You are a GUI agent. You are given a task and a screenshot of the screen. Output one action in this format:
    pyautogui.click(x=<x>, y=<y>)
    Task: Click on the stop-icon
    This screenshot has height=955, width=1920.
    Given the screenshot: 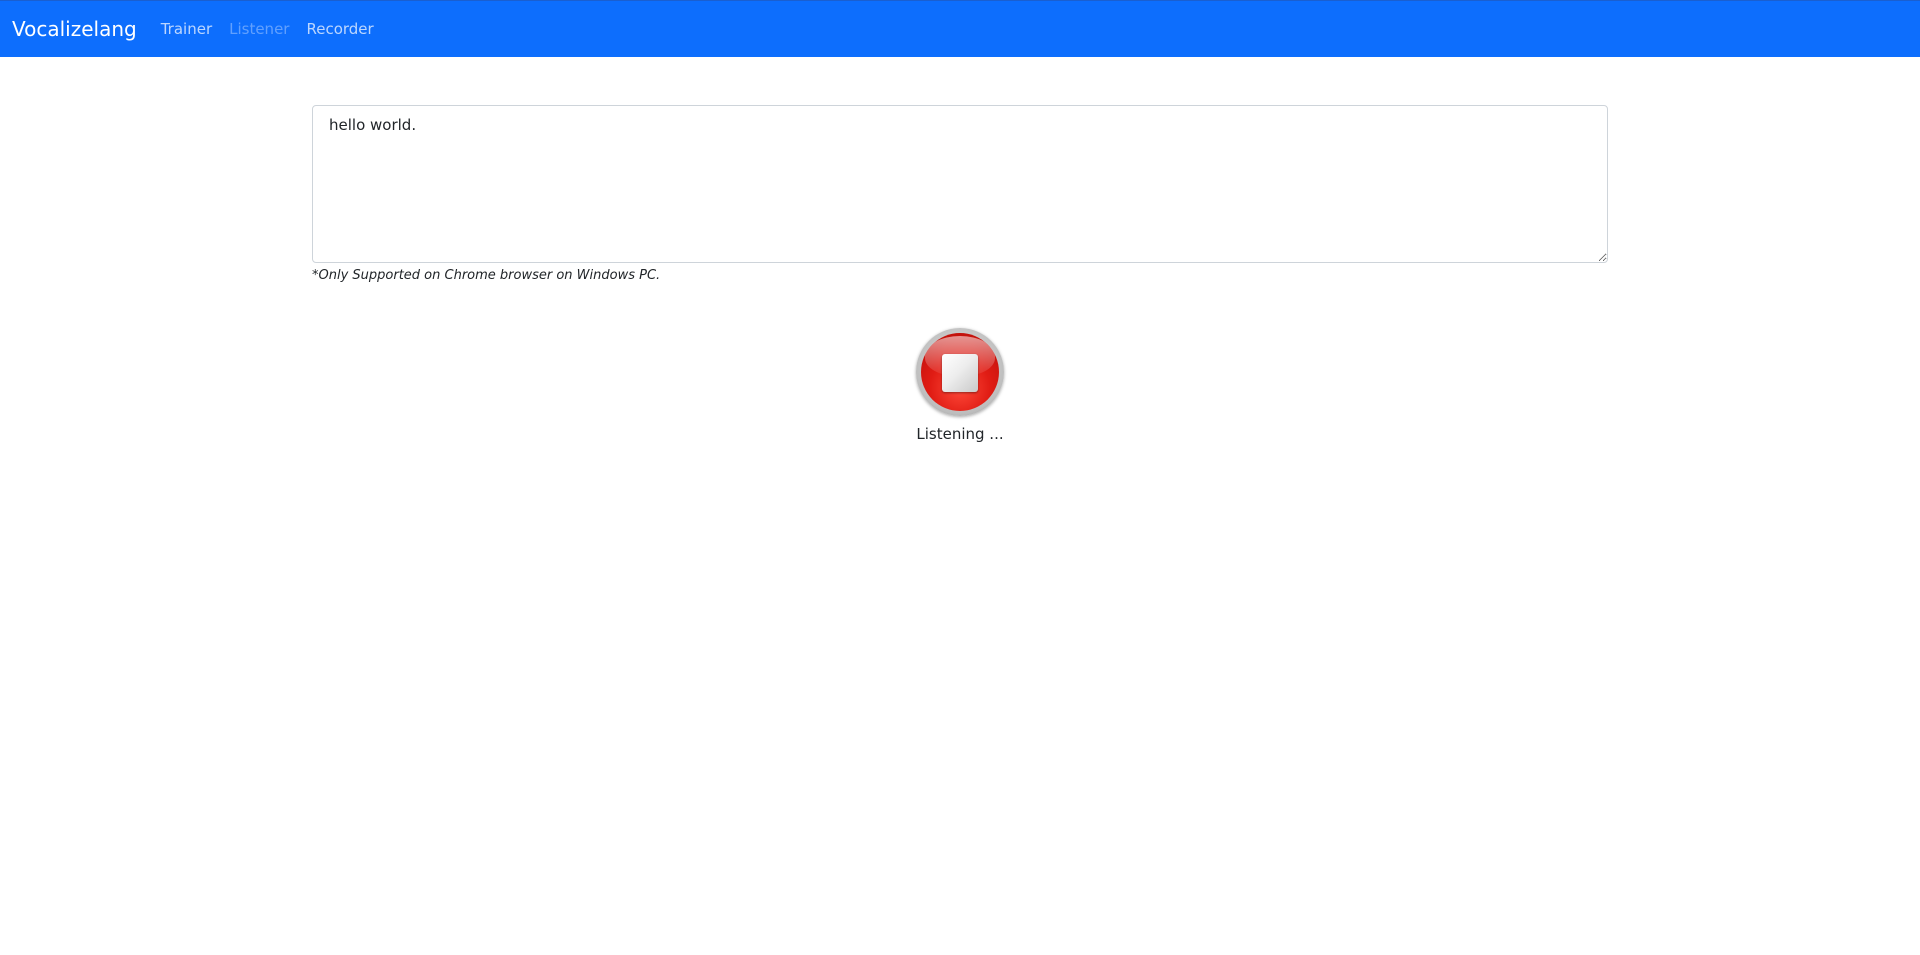 What is the action you would take?
    pyautogui.click(x=960, y=373)
    